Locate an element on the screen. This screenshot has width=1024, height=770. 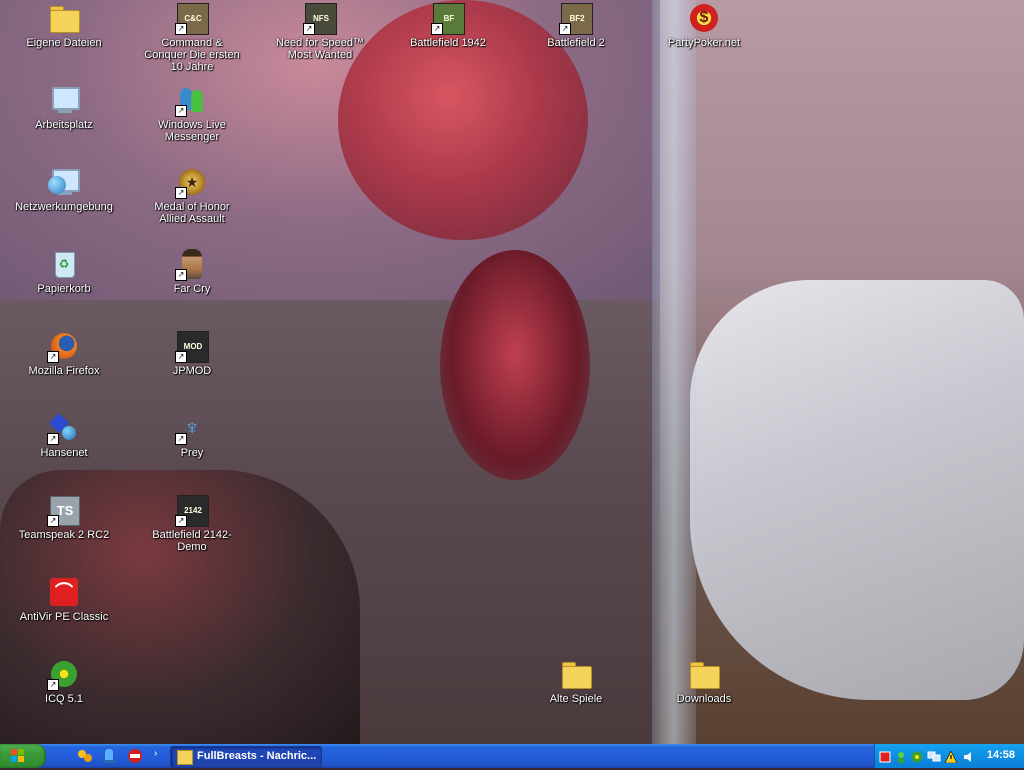
desktop-icon-medal-of-honor: ★ ↗ Medal of Honor Allied Assault is located at coordinates (192, 195).